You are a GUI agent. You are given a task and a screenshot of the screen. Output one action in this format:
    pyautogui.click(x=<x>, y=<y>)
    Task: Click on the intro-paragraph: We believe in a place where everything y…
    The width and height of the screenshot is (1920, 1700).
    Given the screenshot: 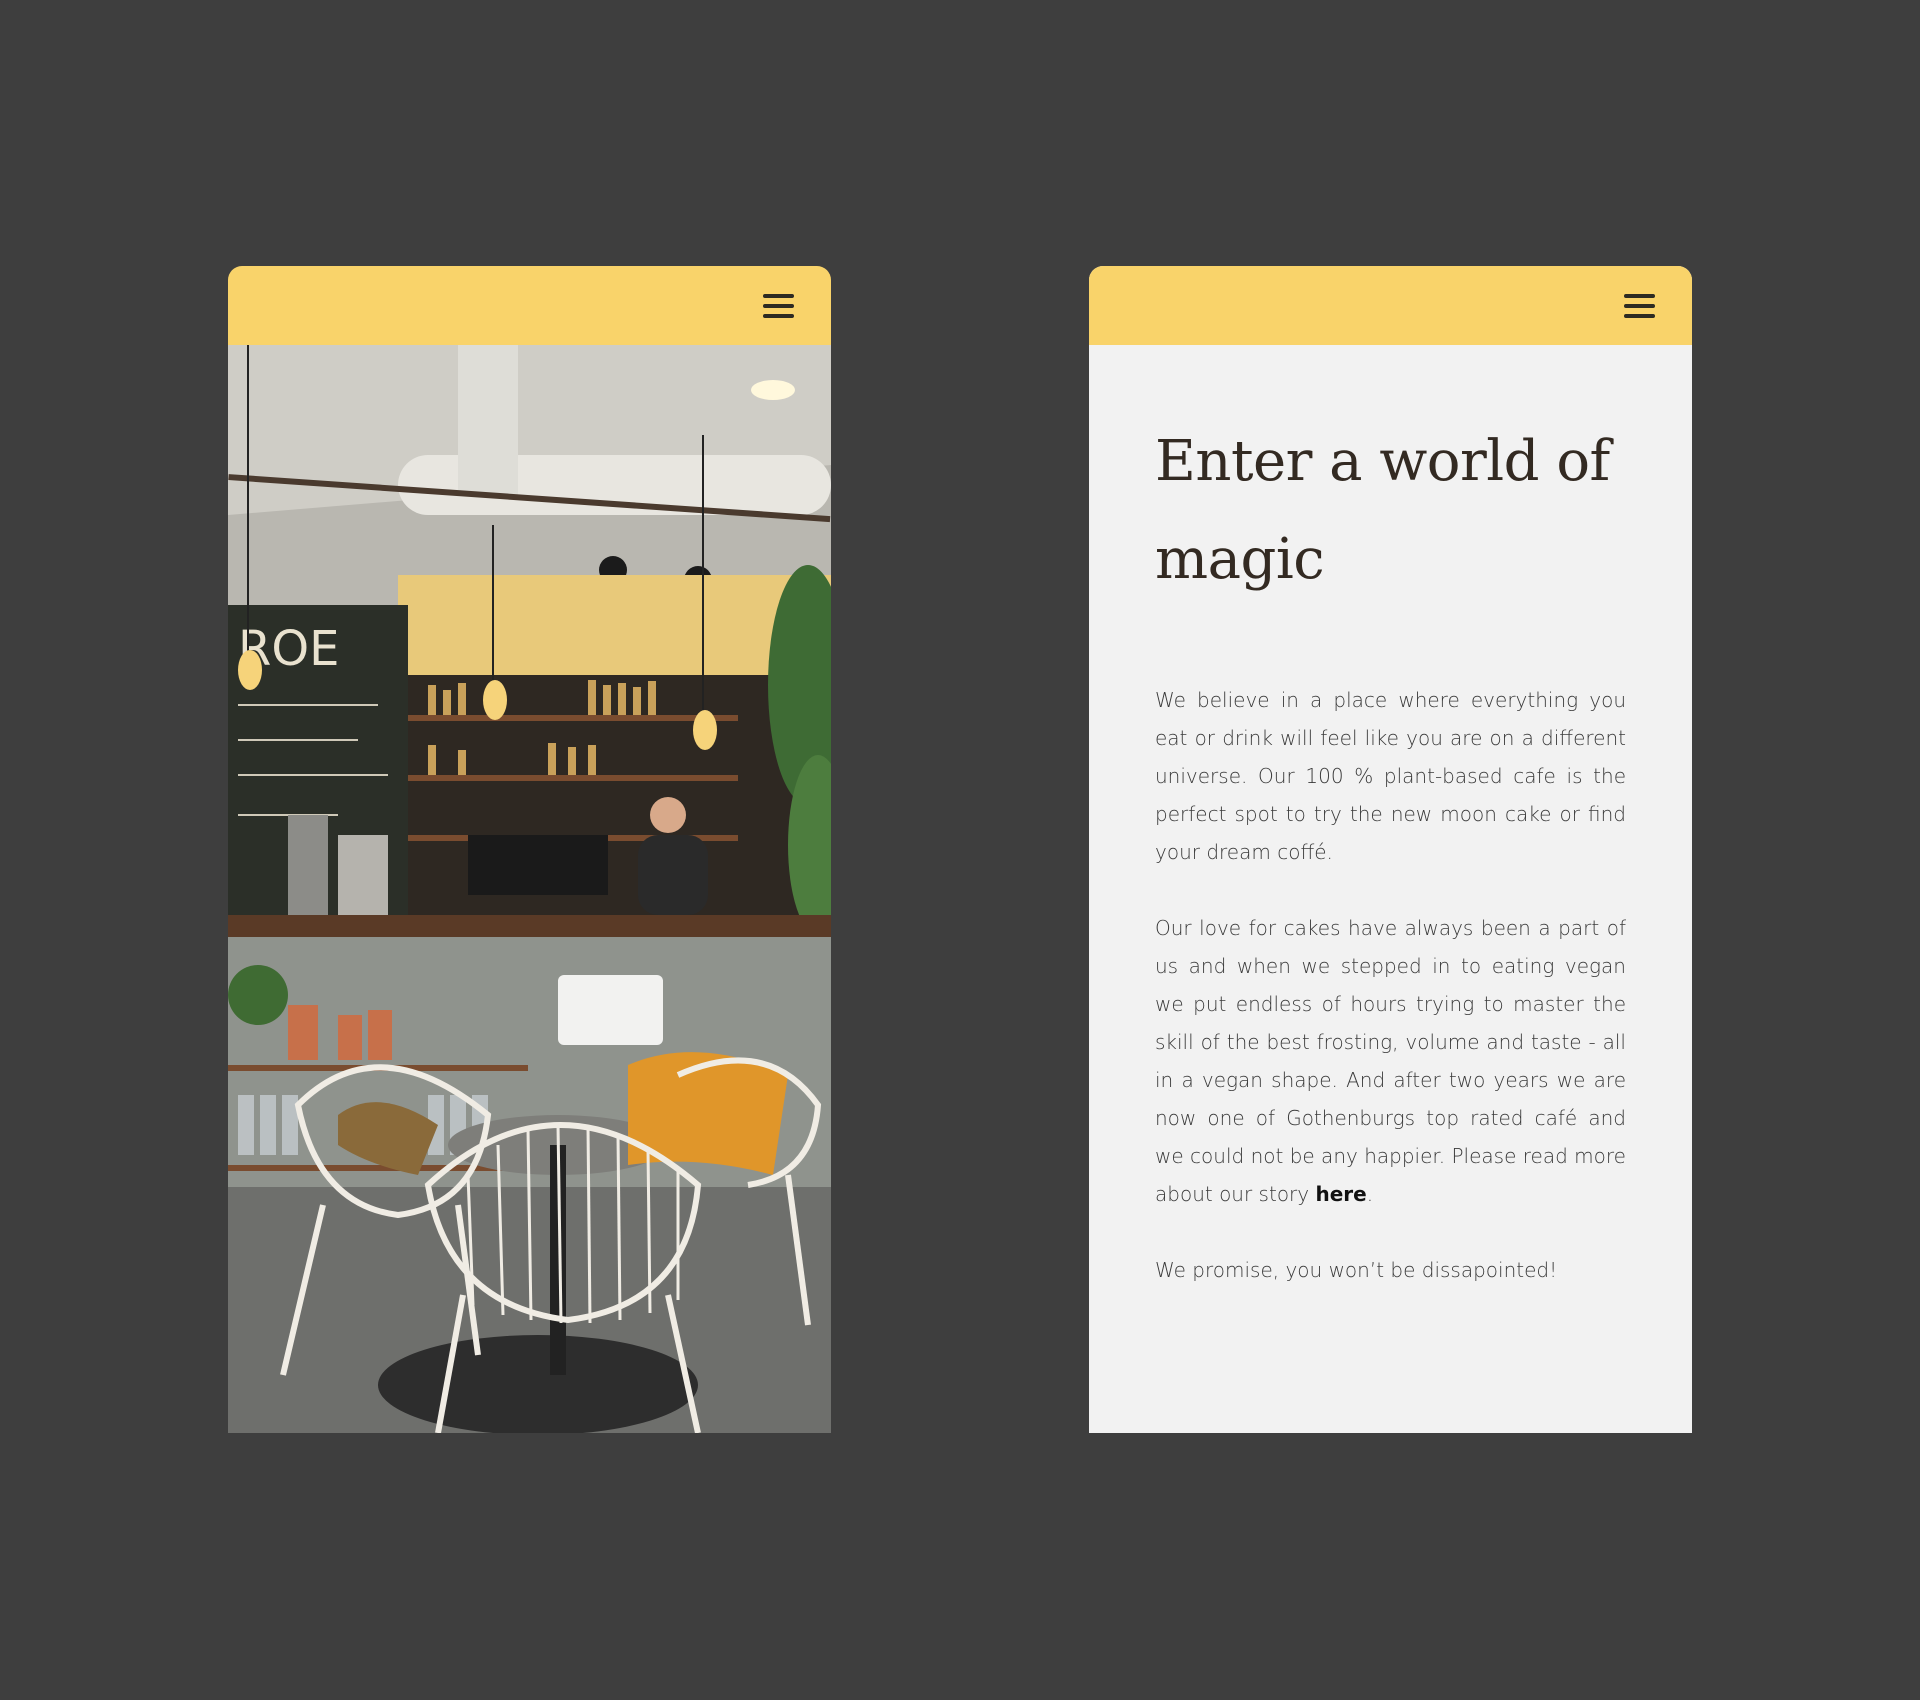 What is the action you would take?
    pyautogui.click(x=1390, y=776)
    